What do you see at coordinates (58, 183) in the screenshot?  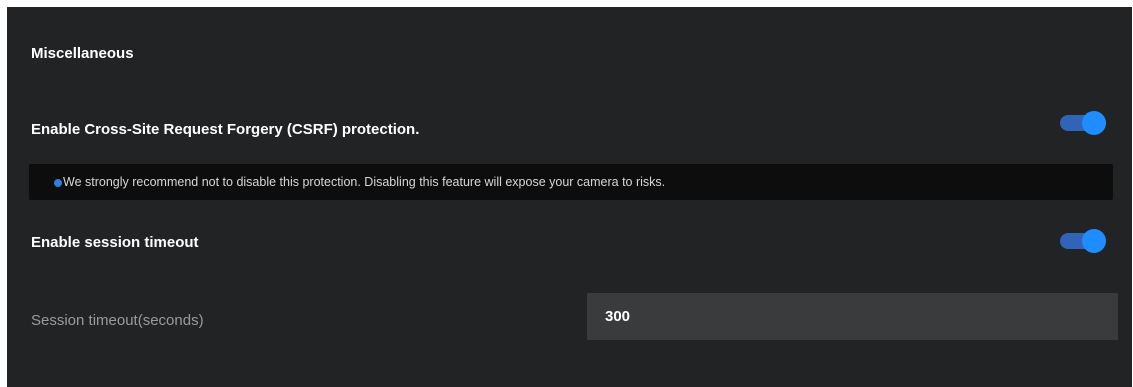 I see `info-dot-icon` at bounding box center [58, 183].